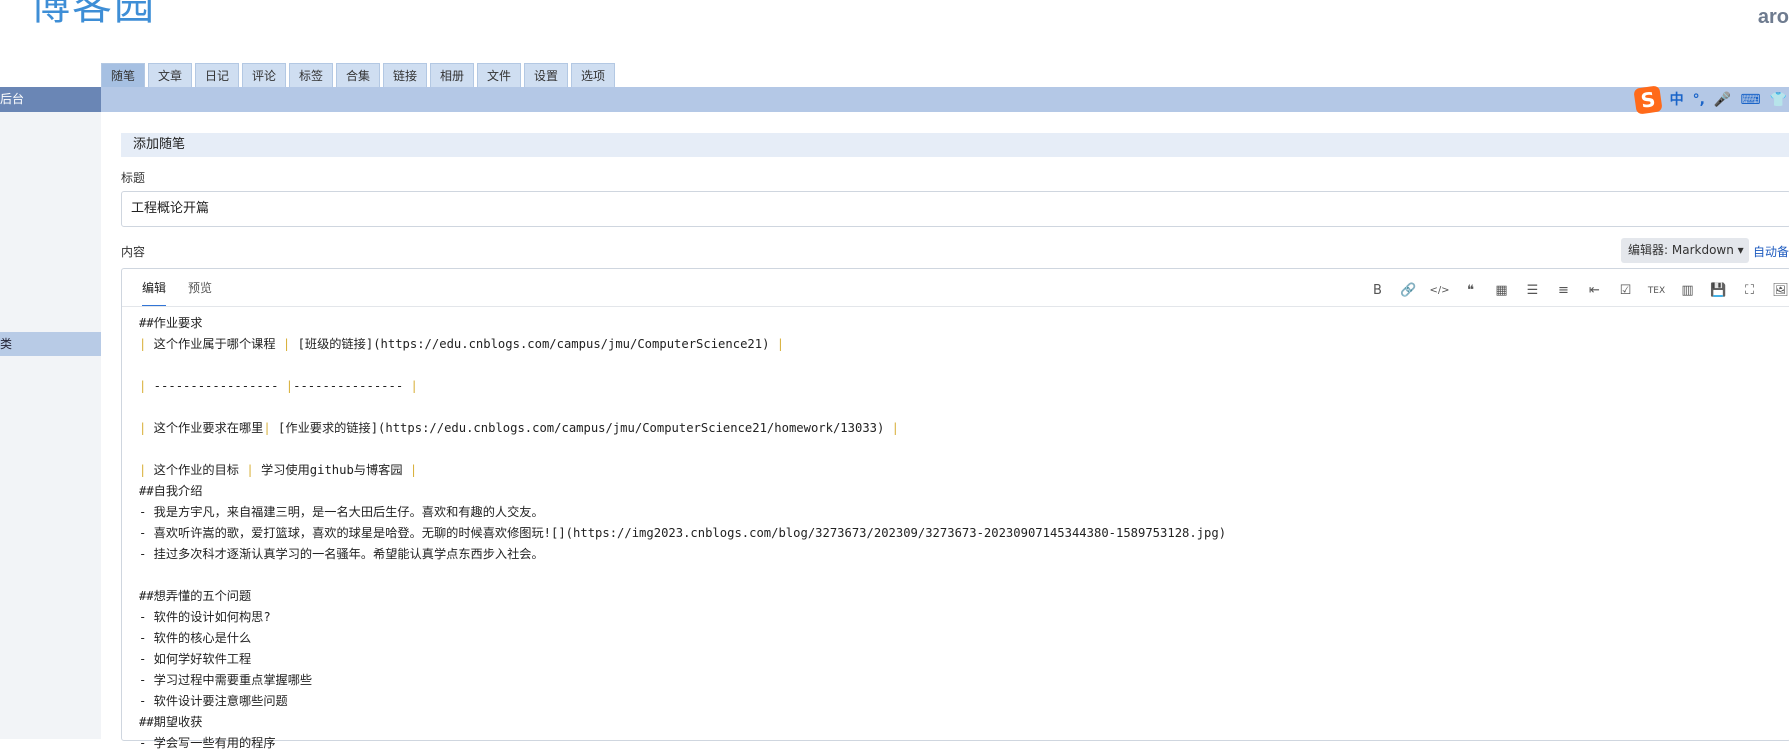 This screenshot has width=1789, height=754. I want to click on tab-links: 链接, so click(405, 75).